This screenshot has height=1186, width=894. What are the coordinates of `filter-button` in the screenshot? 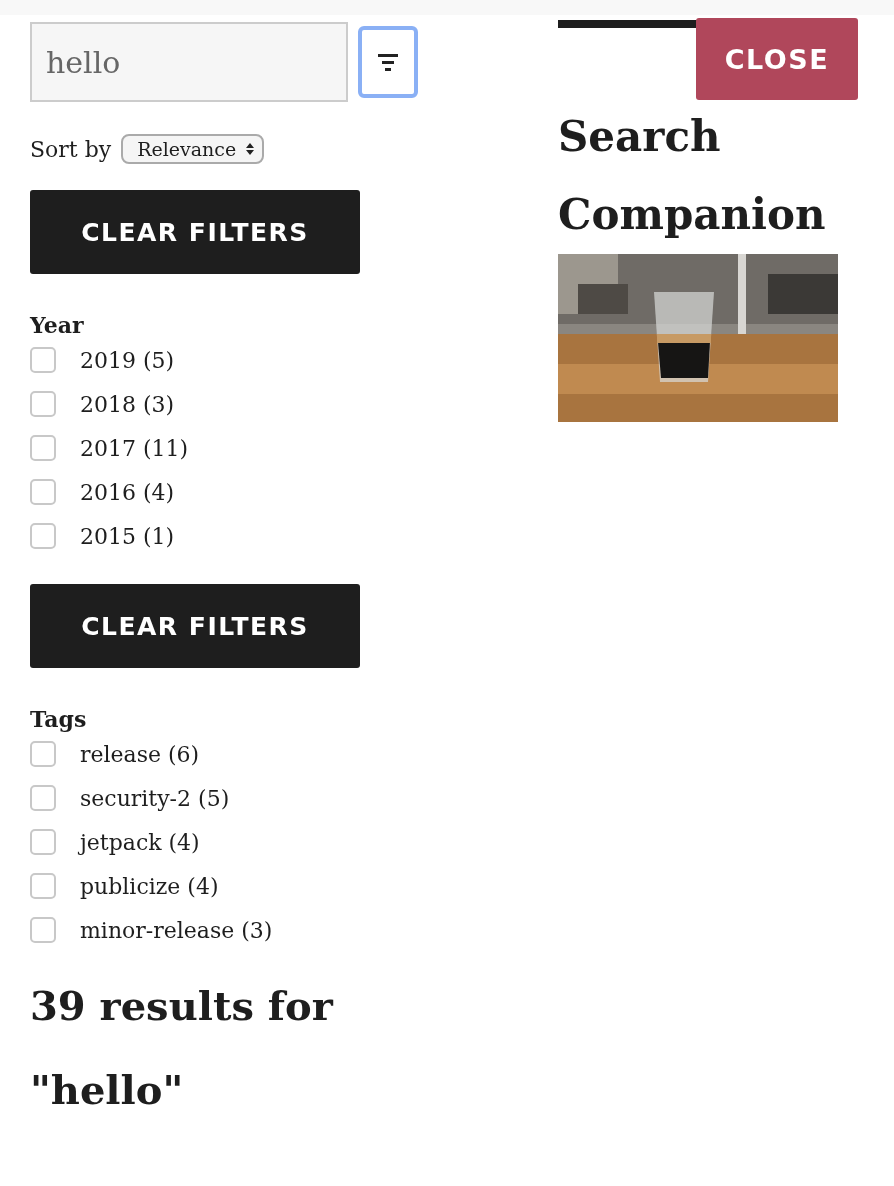 It's located at (388, 62).